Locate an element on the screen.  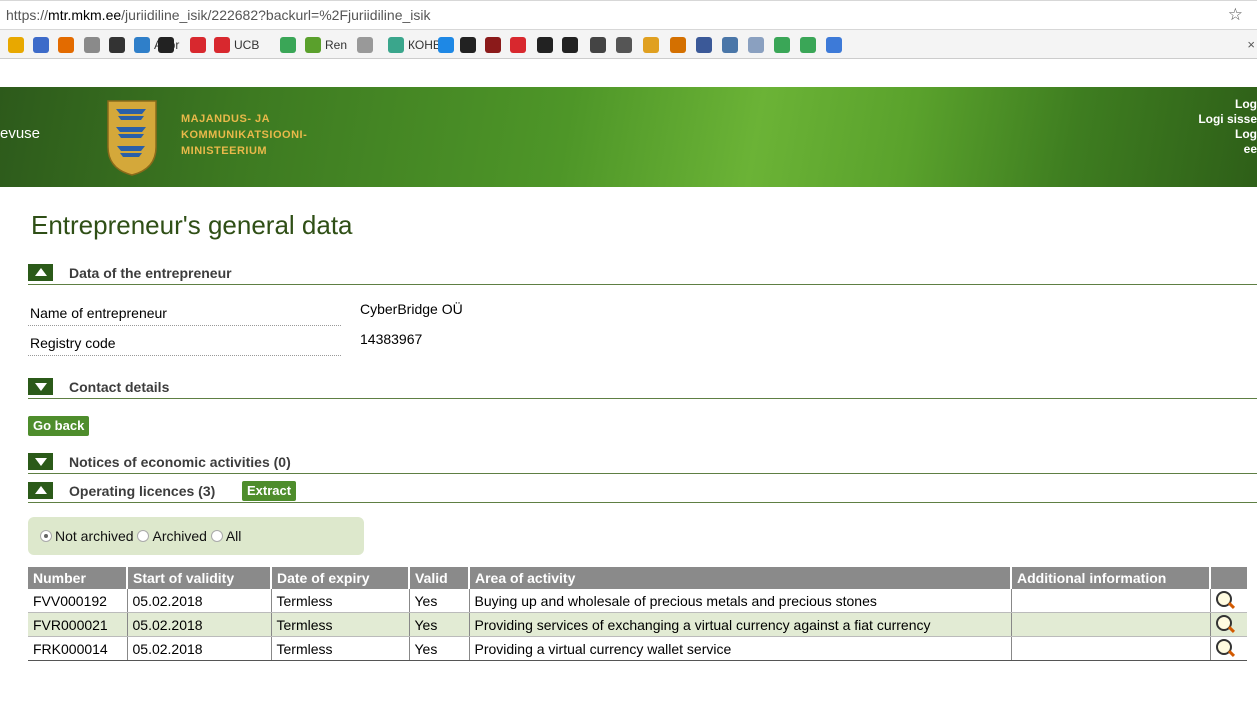
field-divider is located at coordinates (184, 355).